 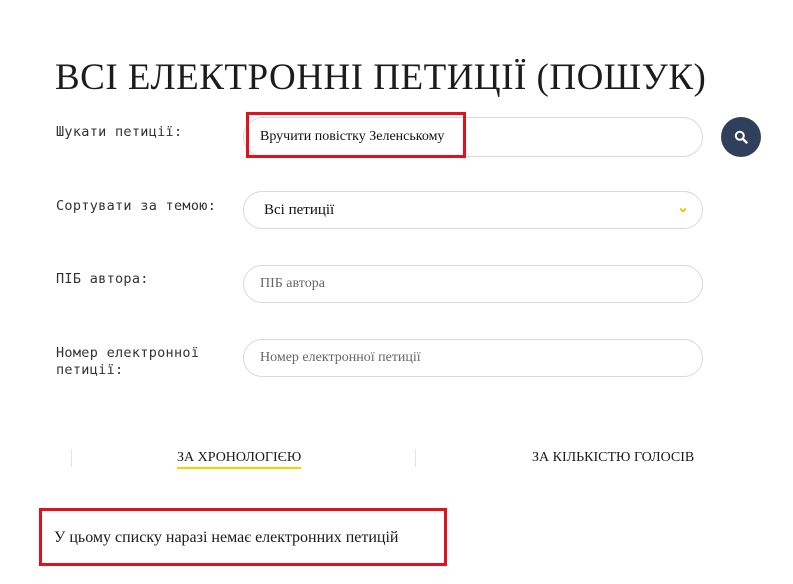 What do you see at coordinates (613, 458) in the screenshot?
I see `tab-votes: ЗА КІЛЬКІСТЮ ГОЛОСІВ` at bounding box center [613, 458].